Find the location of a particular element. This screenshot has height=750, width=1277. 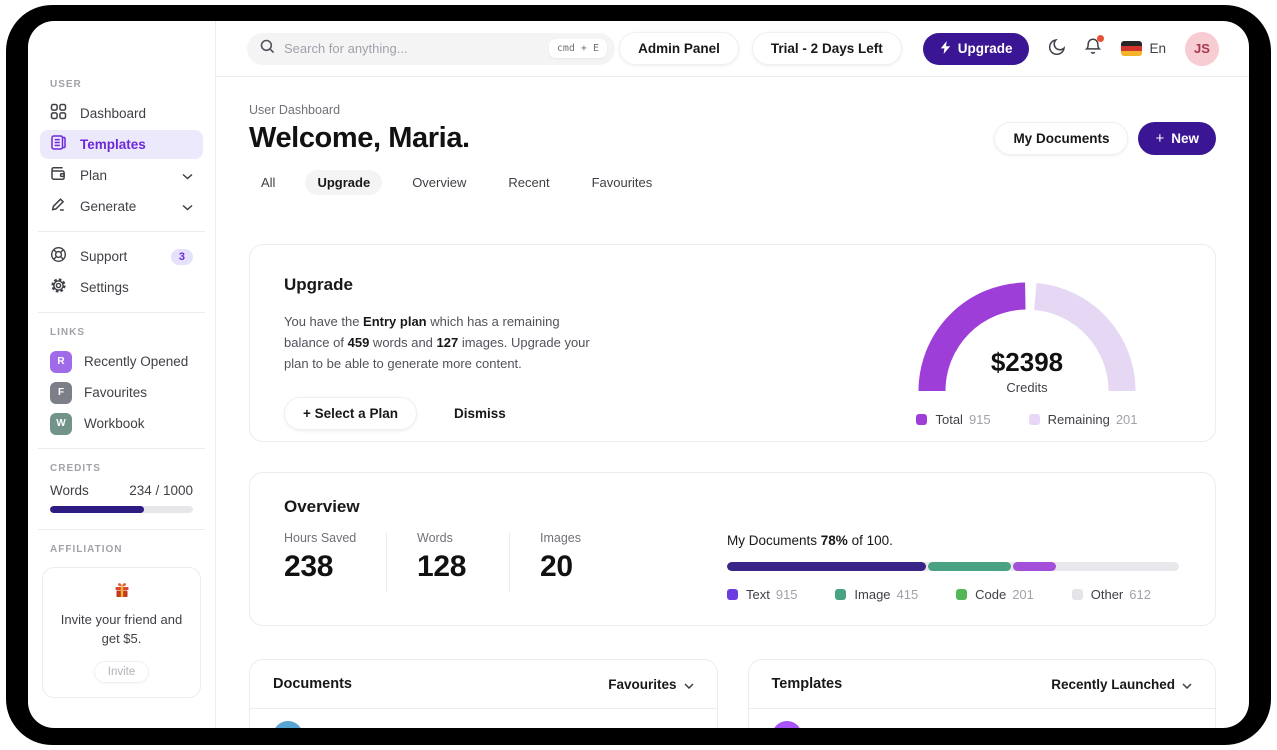

usage-bar is located at coordinates (953, 566).